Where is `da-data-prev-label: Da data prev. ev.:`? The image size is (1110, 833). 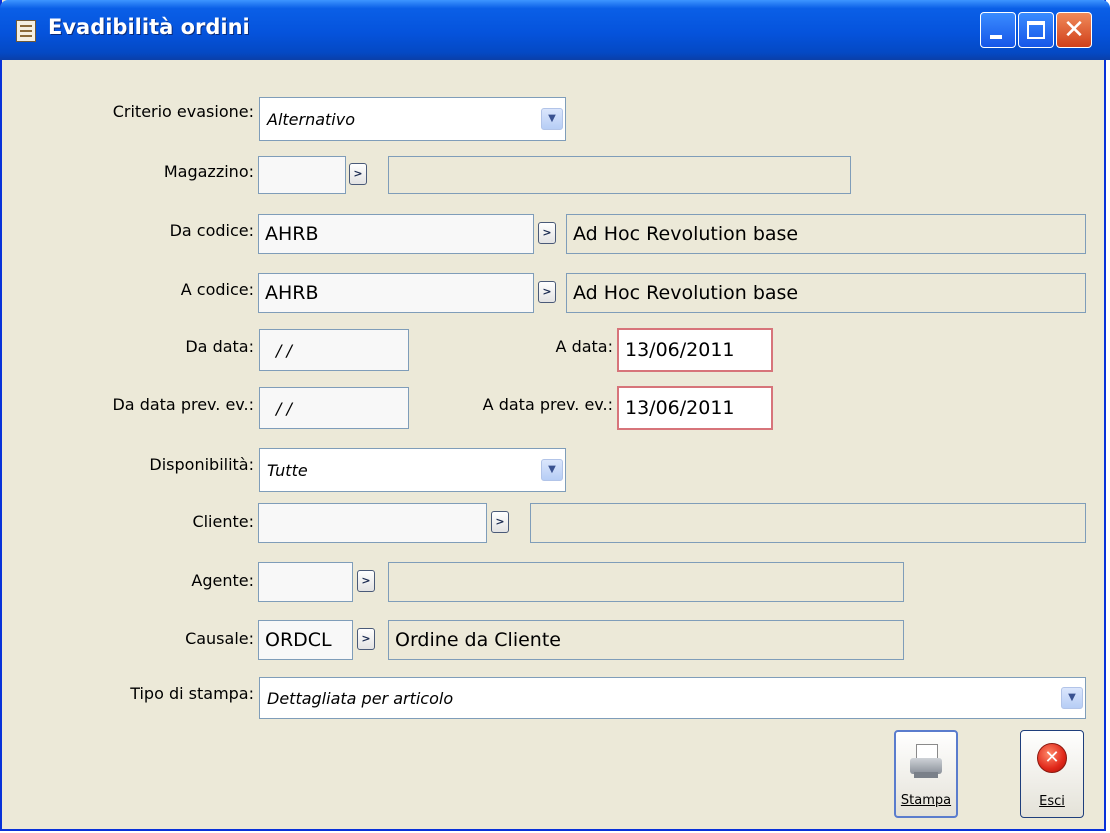
da-data-prev-label: Da data prev. ev.: is located at coordinates (183, 404).